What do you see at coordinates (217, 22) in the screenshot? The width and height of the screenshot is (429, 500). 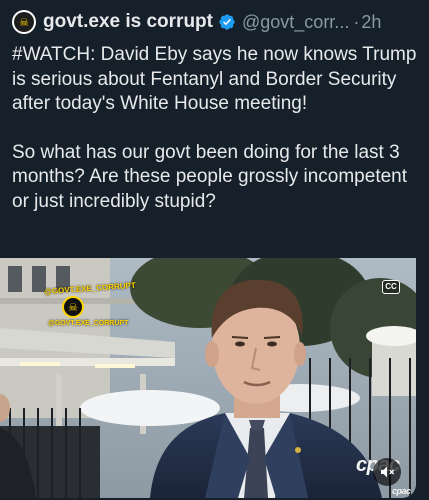 I see `tweet-header: ☠ govt.exe is corrupt @govt_corr... · 2h` at bounding box center [217, 22].